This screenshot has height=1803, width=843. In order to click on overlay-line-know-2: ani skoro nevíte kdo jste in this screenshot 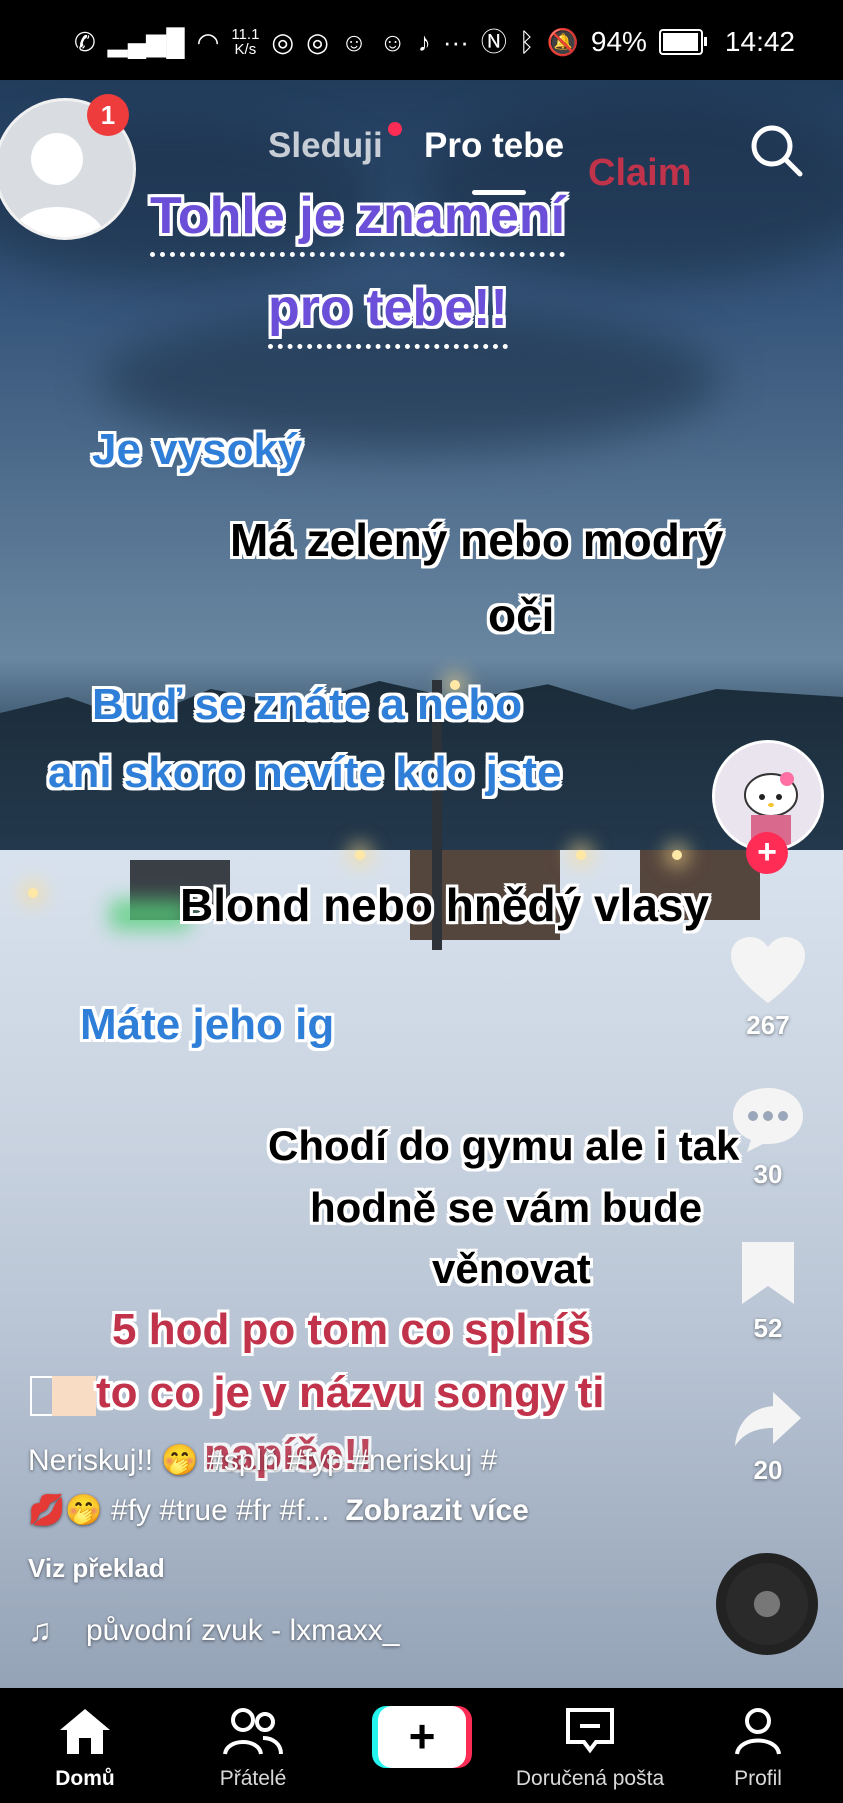, I will do `click(305, 772)`.